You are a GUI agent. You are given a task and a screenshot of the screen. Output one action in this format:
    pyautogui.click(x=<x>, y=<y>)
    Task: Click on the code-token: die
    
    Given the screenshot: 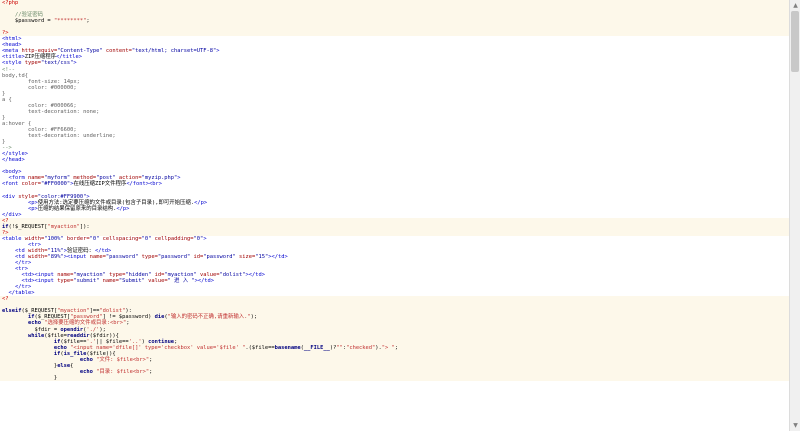 What is the action you would take?
    pyautogui.click(x=159, y=317)
    